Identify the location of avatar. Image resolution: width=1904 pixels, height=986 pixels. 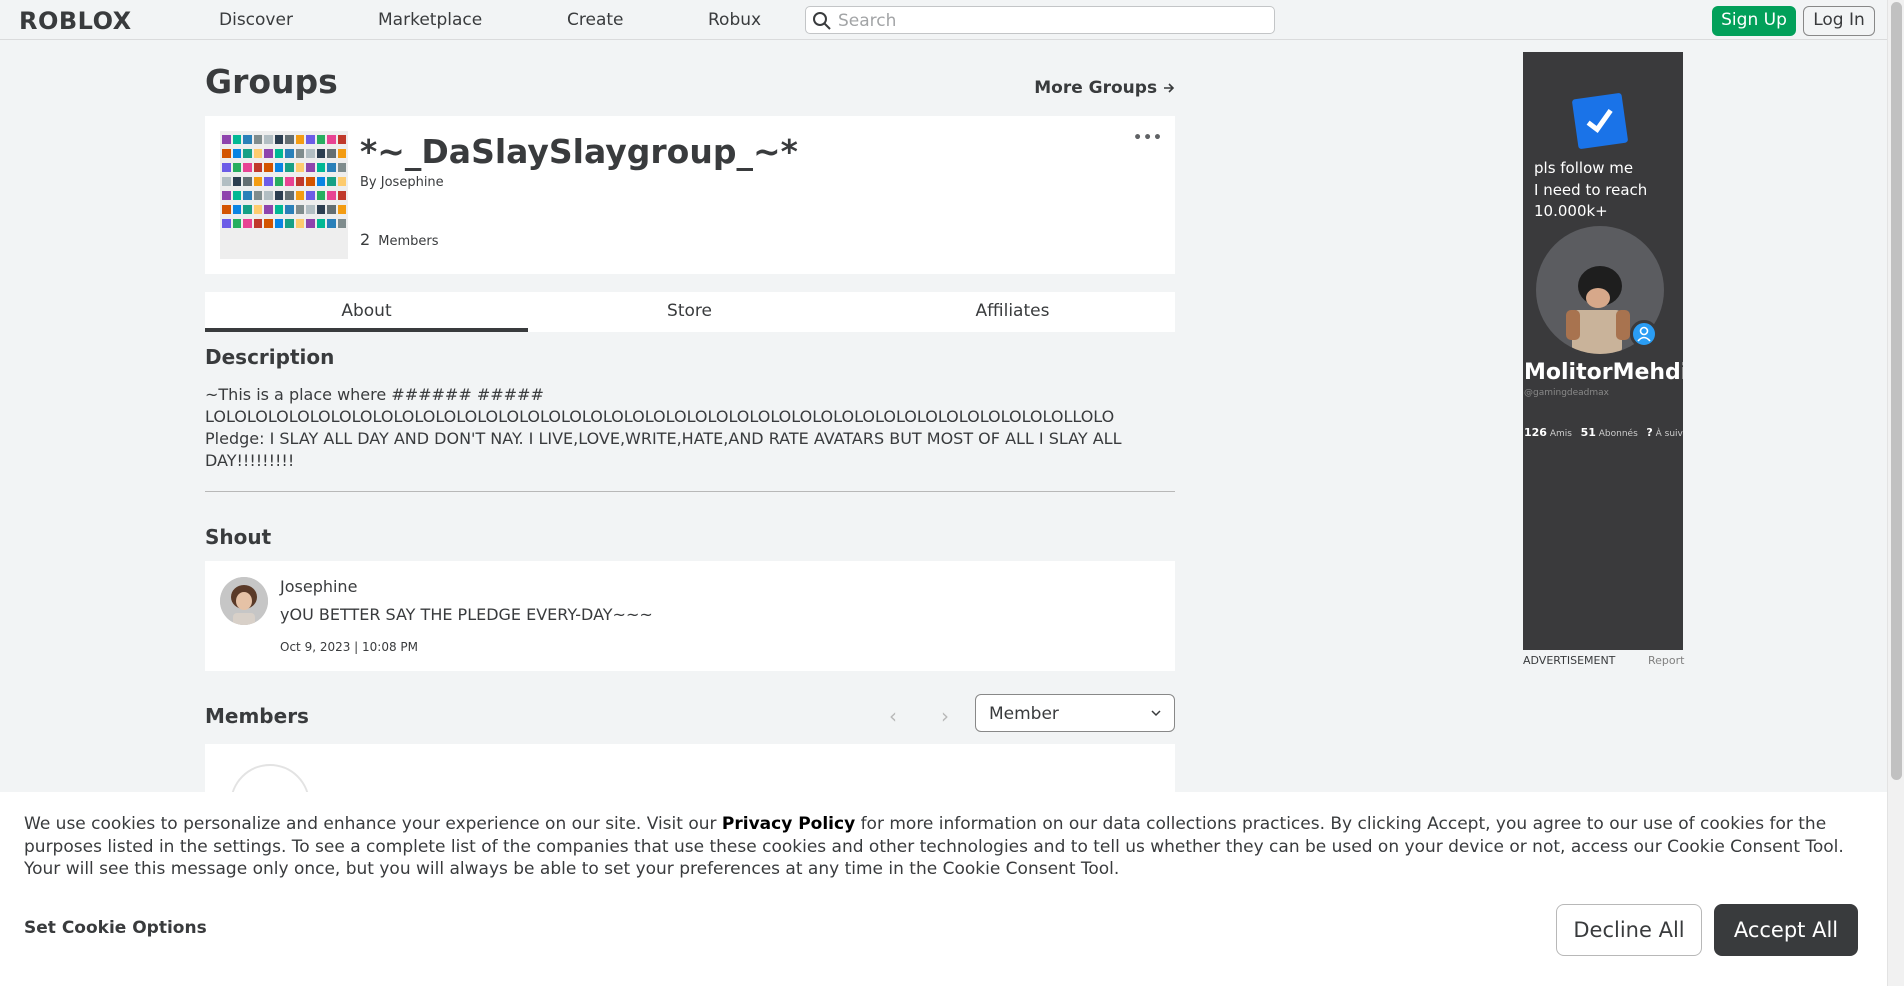
(244, 601).